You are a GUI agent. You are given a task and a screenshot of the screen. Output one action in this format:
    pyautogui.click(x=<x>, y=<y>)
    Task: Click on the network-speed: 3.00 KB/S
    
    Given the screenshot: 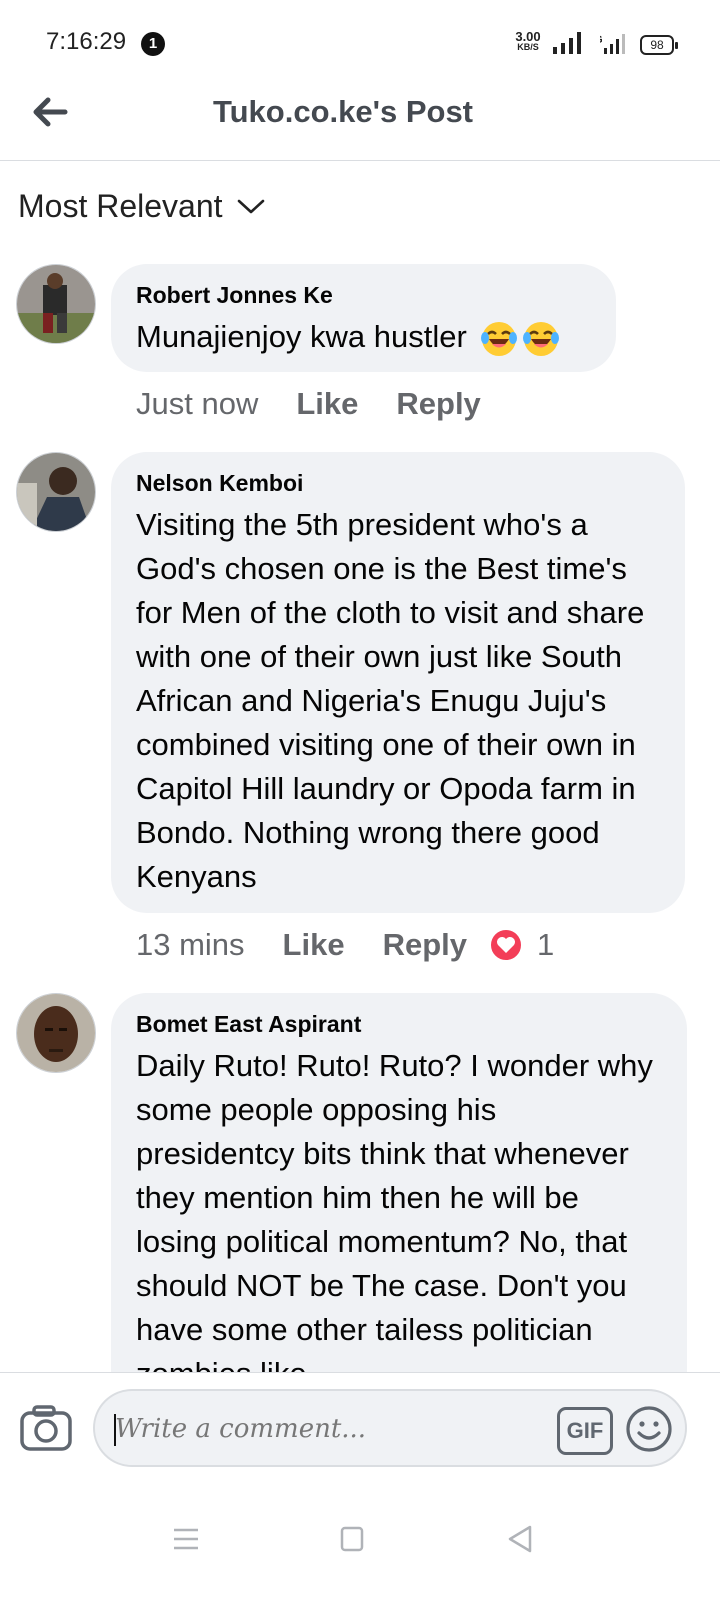 What is the action you would take?
    pyautogui.click(x=528, y=41)
    